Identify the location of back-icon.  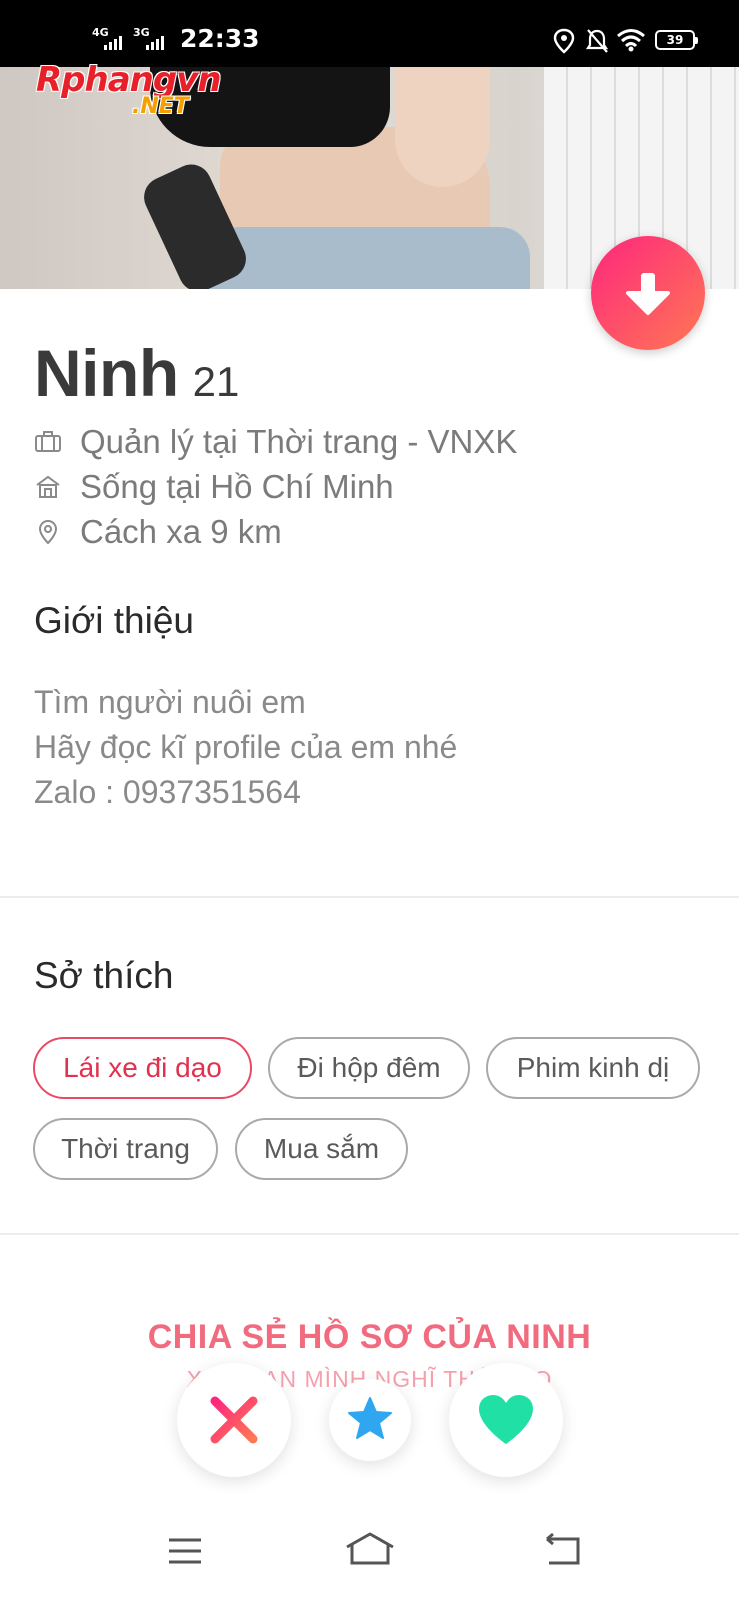
(563, 1550).